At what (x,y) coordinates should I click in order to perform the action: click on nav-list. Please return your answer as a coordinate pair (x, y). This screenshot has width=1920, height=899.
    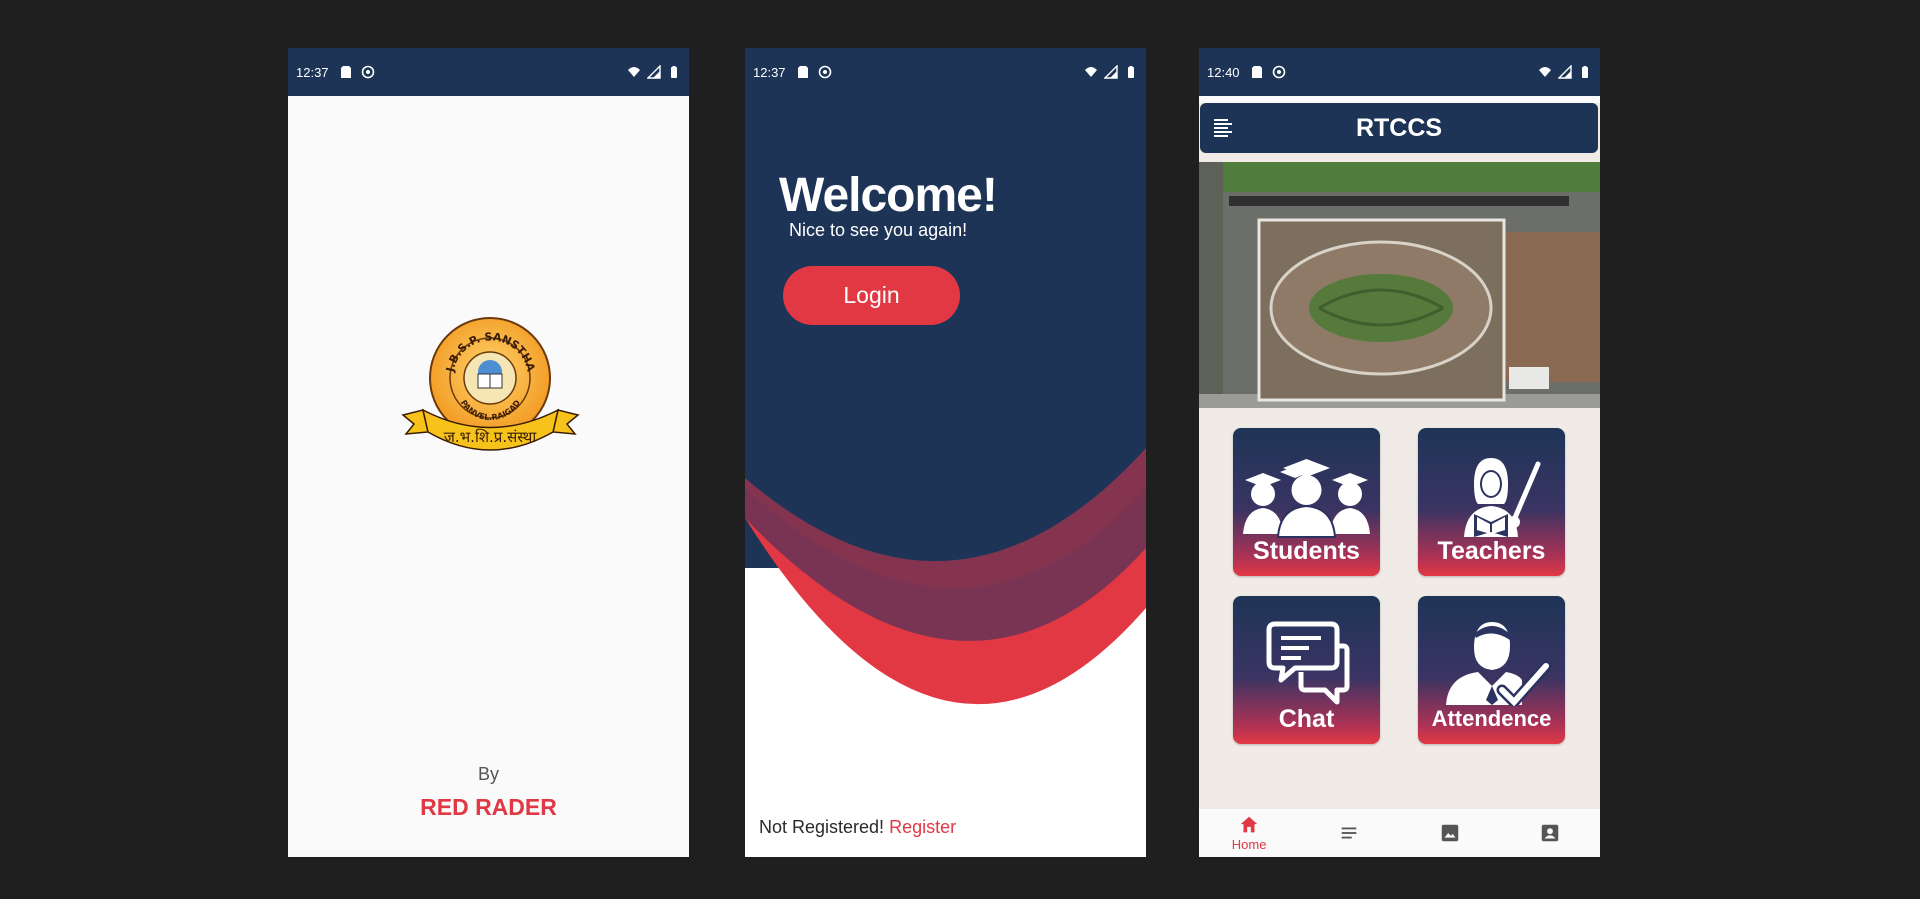
    Looking at the image, I should click on (1349, 833).